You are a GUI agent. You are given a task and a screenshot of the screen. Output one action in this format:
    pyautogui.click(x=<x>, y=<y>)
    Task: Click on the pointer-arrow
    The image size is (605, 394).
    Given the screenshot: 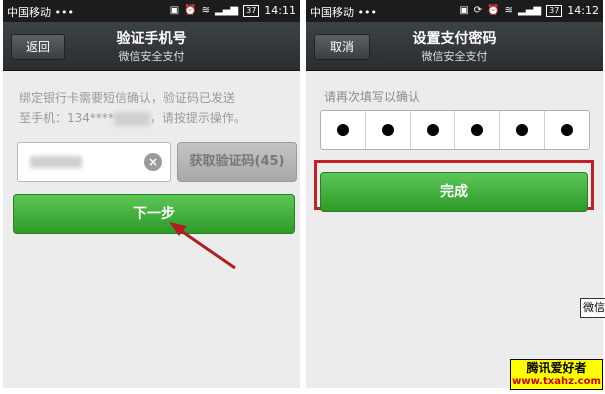 What is the action you would take?
    pyautogui.click(x=202, y=246)
    